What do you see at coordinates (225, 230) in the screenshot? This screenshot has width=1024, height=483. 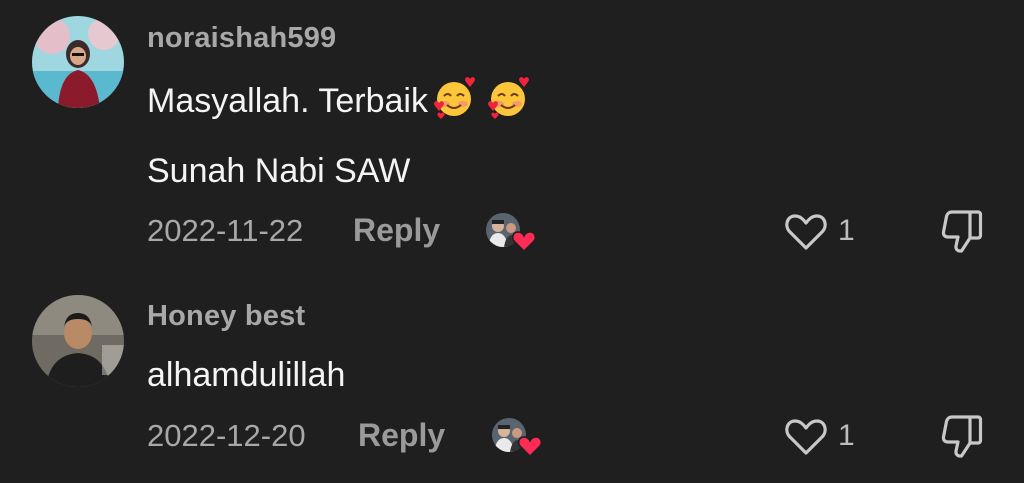 I see `comment-date: 2022-11-22` at bounding box center [225, 230].